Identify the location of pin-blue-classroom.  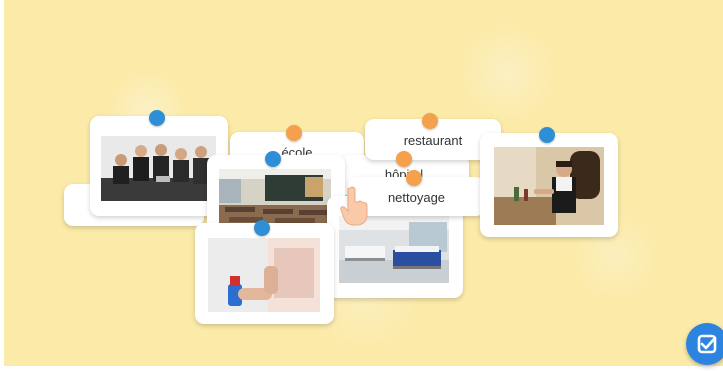
(273, 159).